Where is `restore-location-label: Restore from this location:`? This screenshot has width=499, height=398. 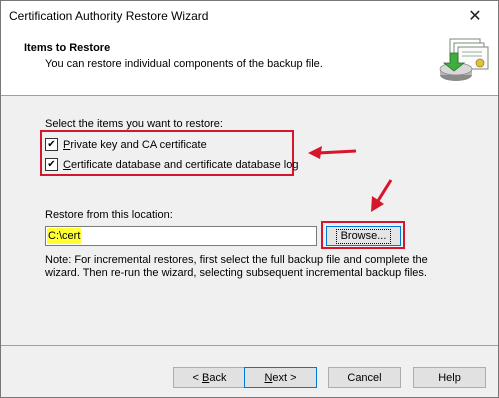
restore-location-label: Restore from this location: is located at coordinates (109, 215).